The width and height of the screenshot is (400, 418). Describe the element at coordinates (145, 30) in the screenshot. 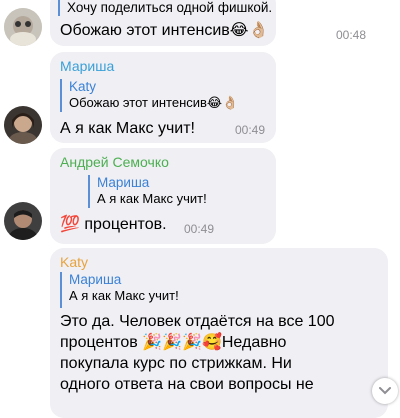

I see `message-text-content: Обожаю этот интенсив` at that location.